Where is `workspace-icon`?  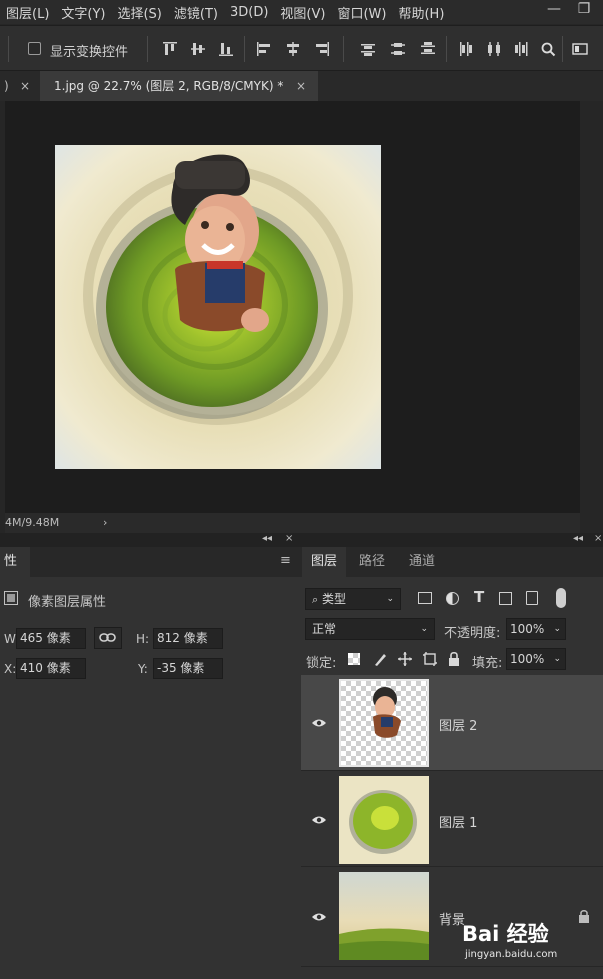 workspace-icon is located at coordinates (580, 49).